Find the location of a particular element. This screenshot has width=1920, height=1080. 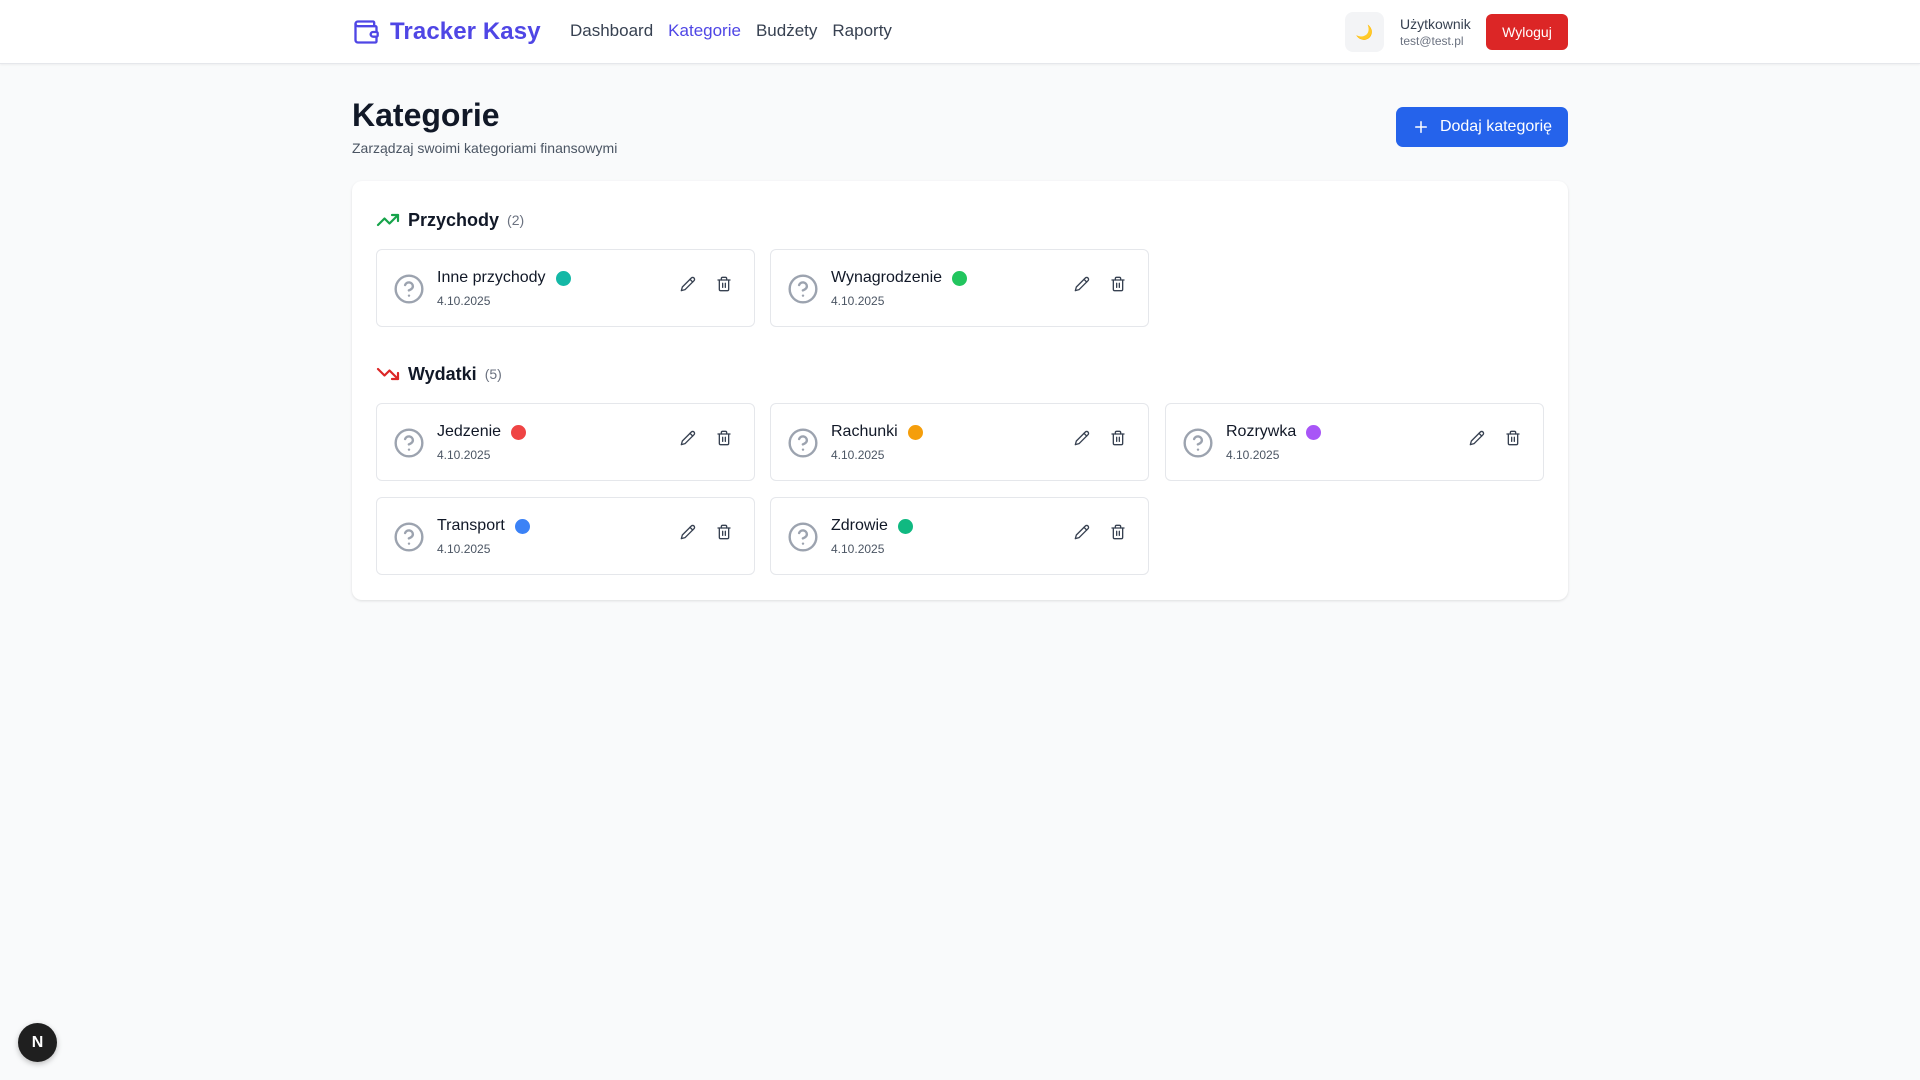

brand-name: Tracker Kasy is located at coordinates (465, 31).